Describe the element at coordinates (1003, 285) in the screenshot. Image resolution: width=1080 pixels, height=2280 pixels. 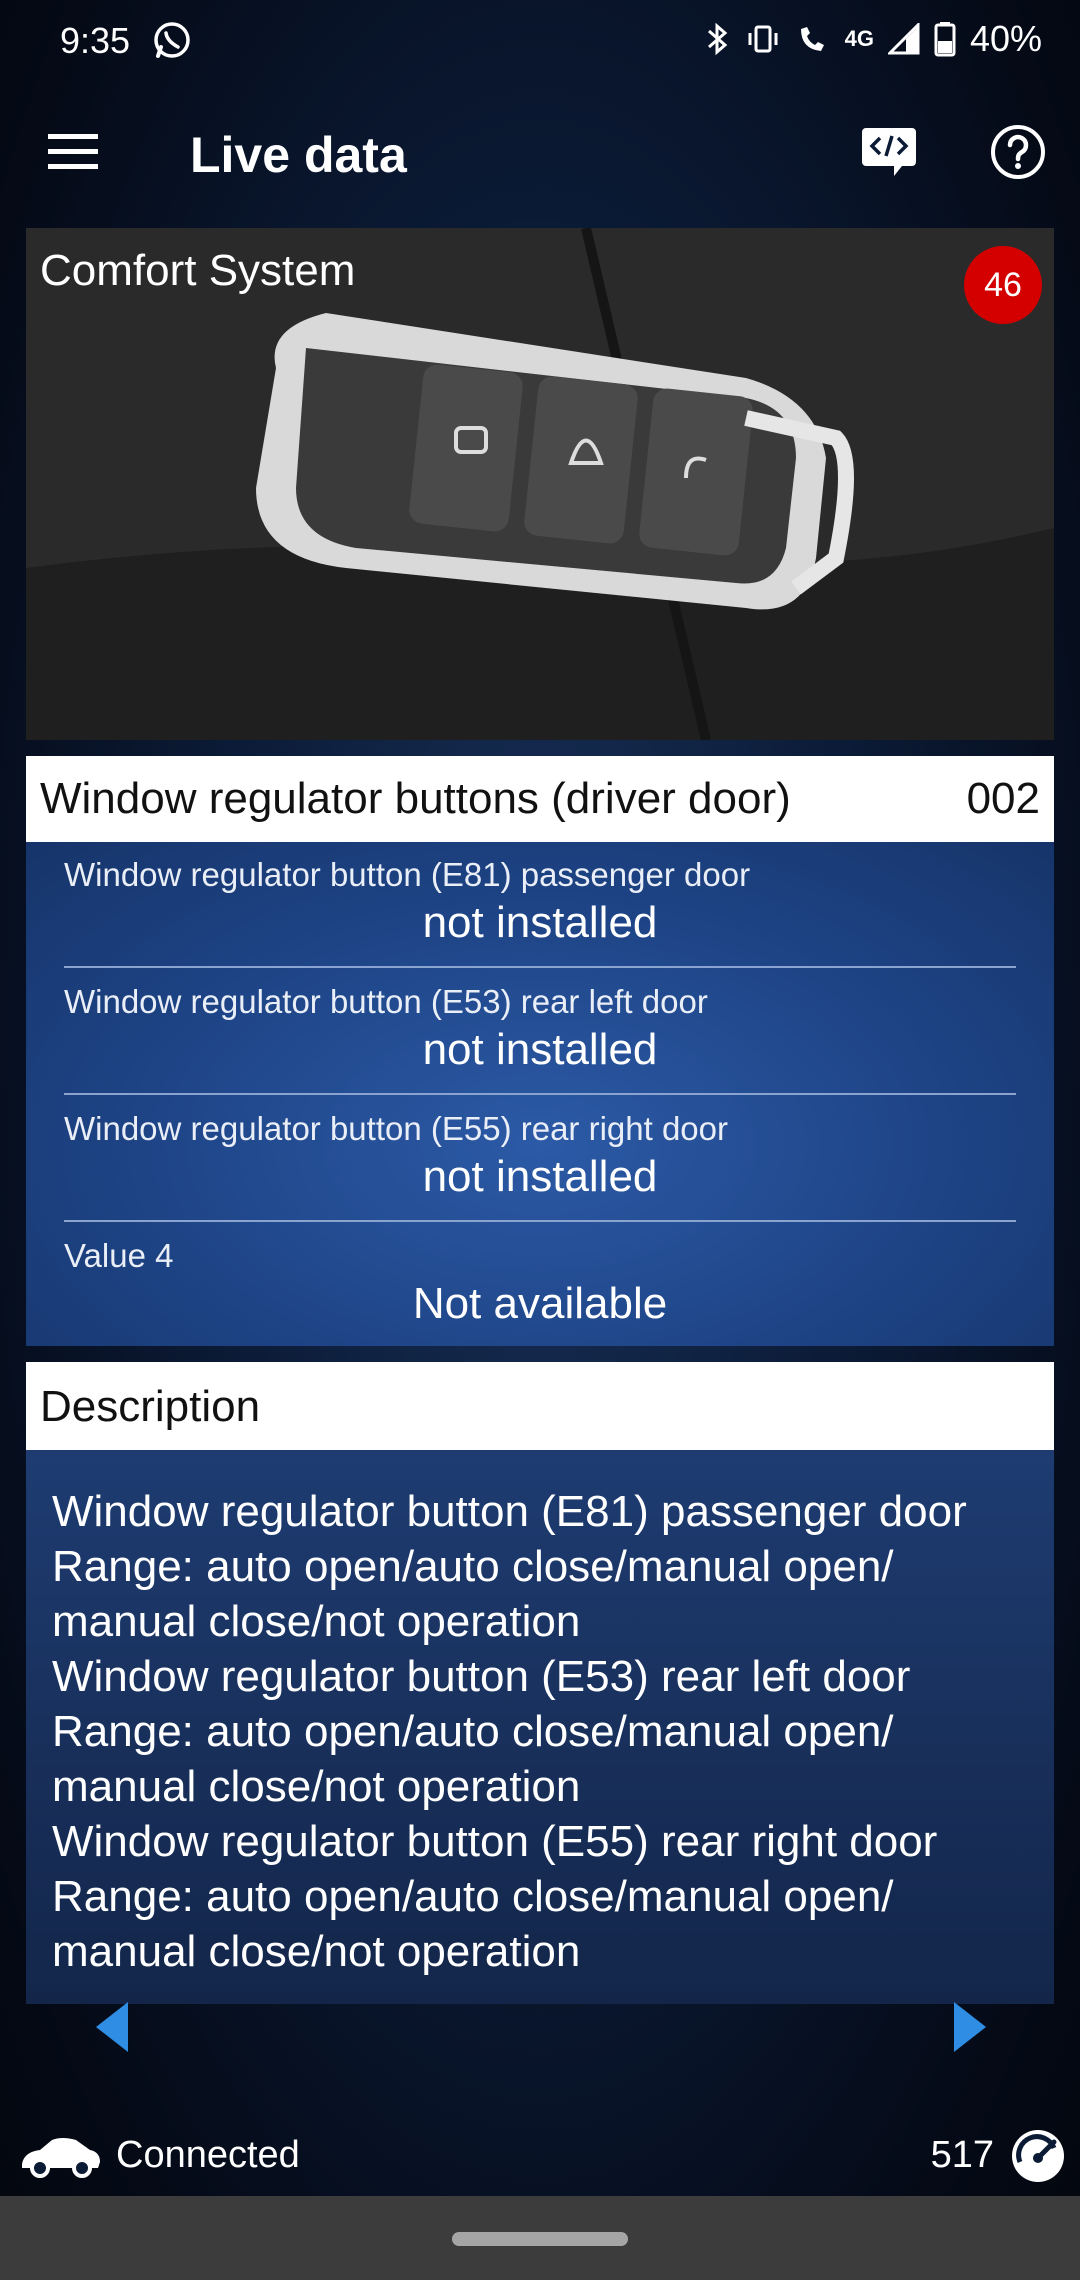
I see `module-address-badge: 46` at that location.